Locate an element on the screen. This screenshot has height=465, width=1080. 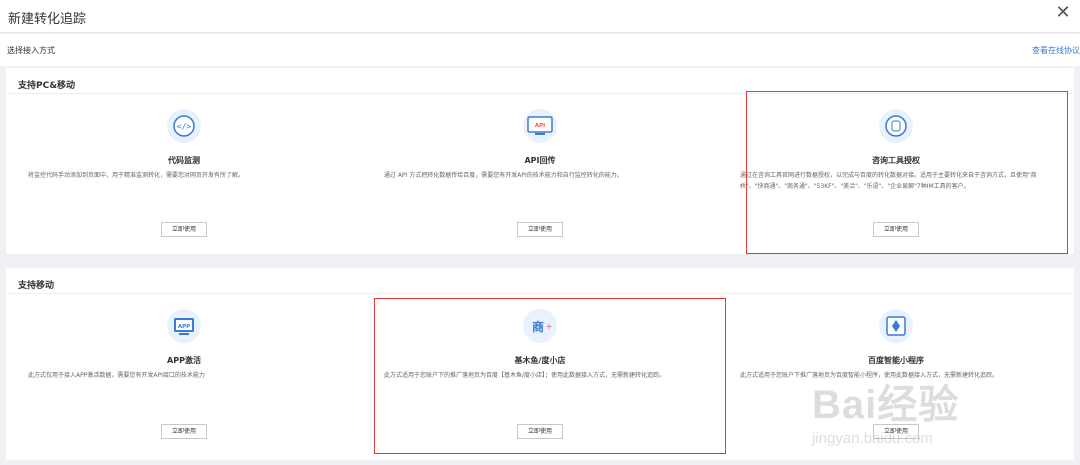
card-title: APP激活 is located at coordinates (184, 360).